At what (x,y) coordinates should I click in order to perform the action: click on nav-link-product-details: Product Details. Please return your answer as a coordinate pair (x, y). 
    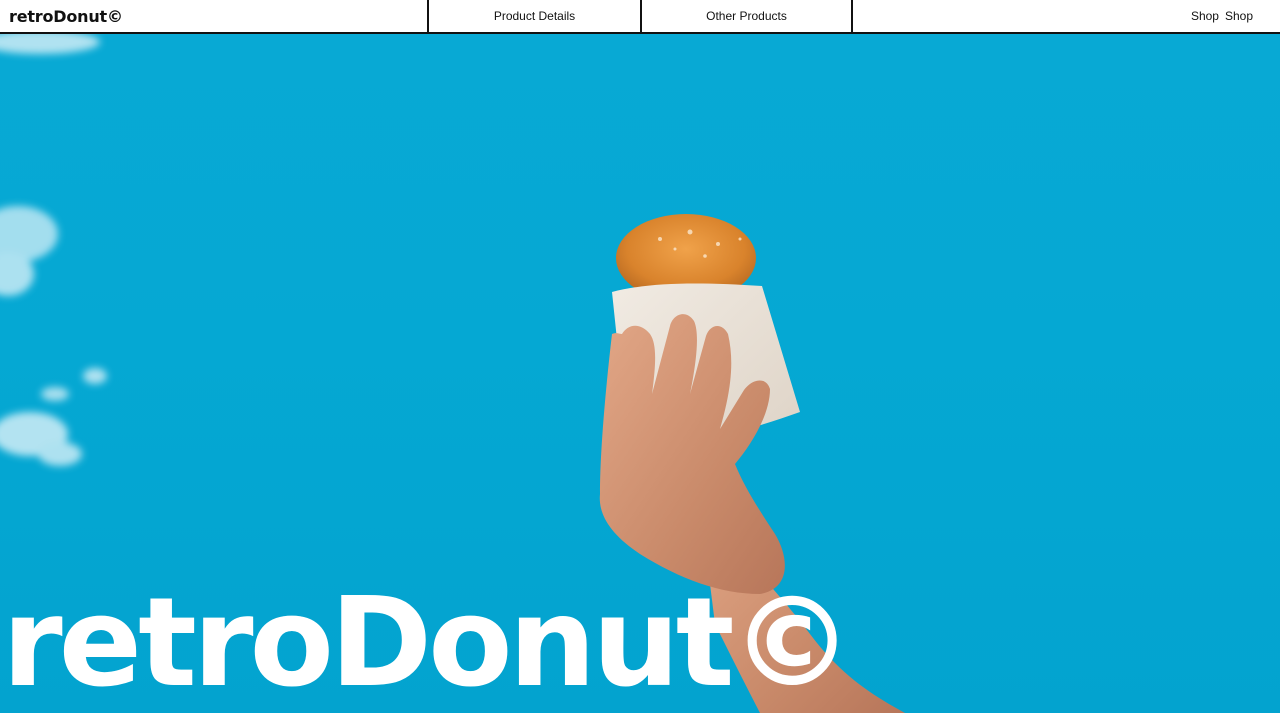
    Looking at the image, I should click on (533, 16).